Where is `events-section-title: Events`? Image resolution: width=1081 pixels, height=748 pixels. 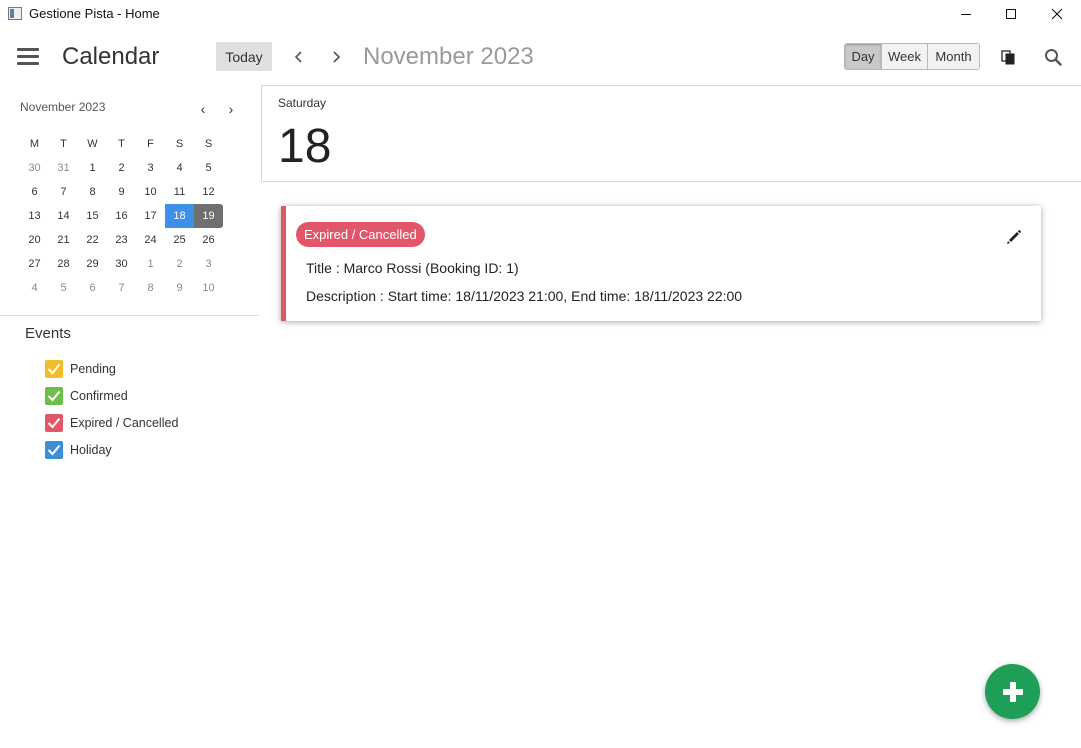
events-section-title: Events is located at coordinates (48, 333).